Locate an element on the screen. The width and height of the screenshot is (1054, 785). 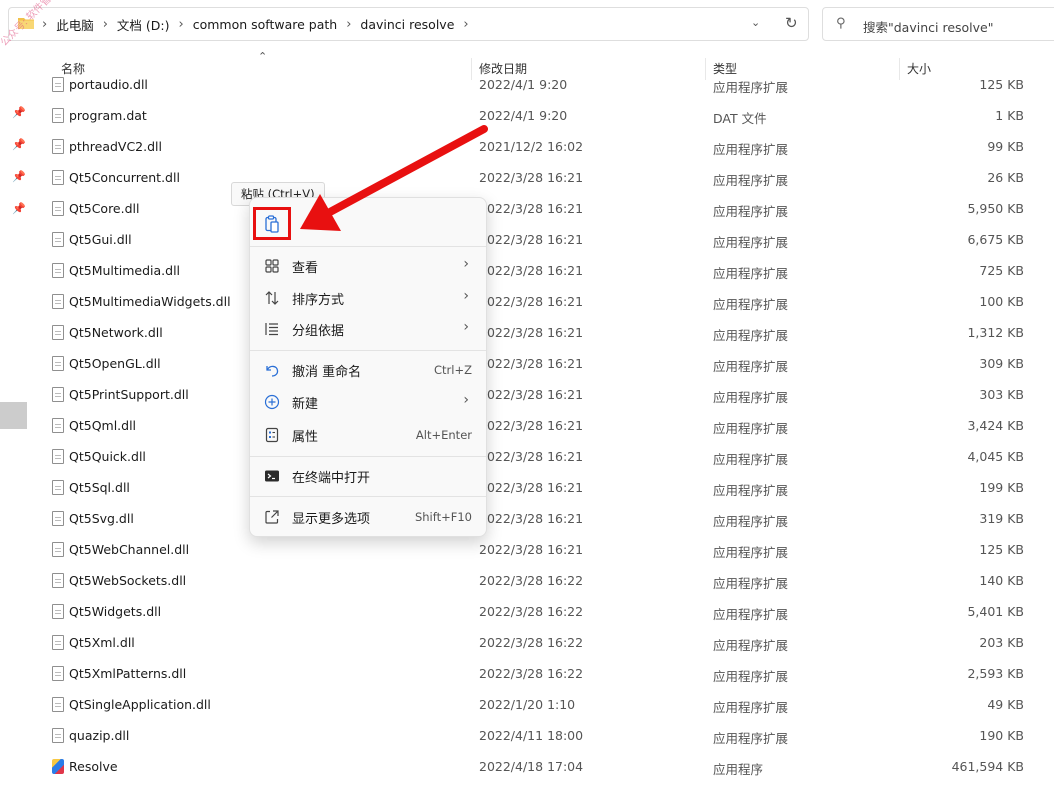
file-row: quazip.dll 2022/4/11 18:00 应用程序扩展 190 KB is located at coordinates (527, 736).